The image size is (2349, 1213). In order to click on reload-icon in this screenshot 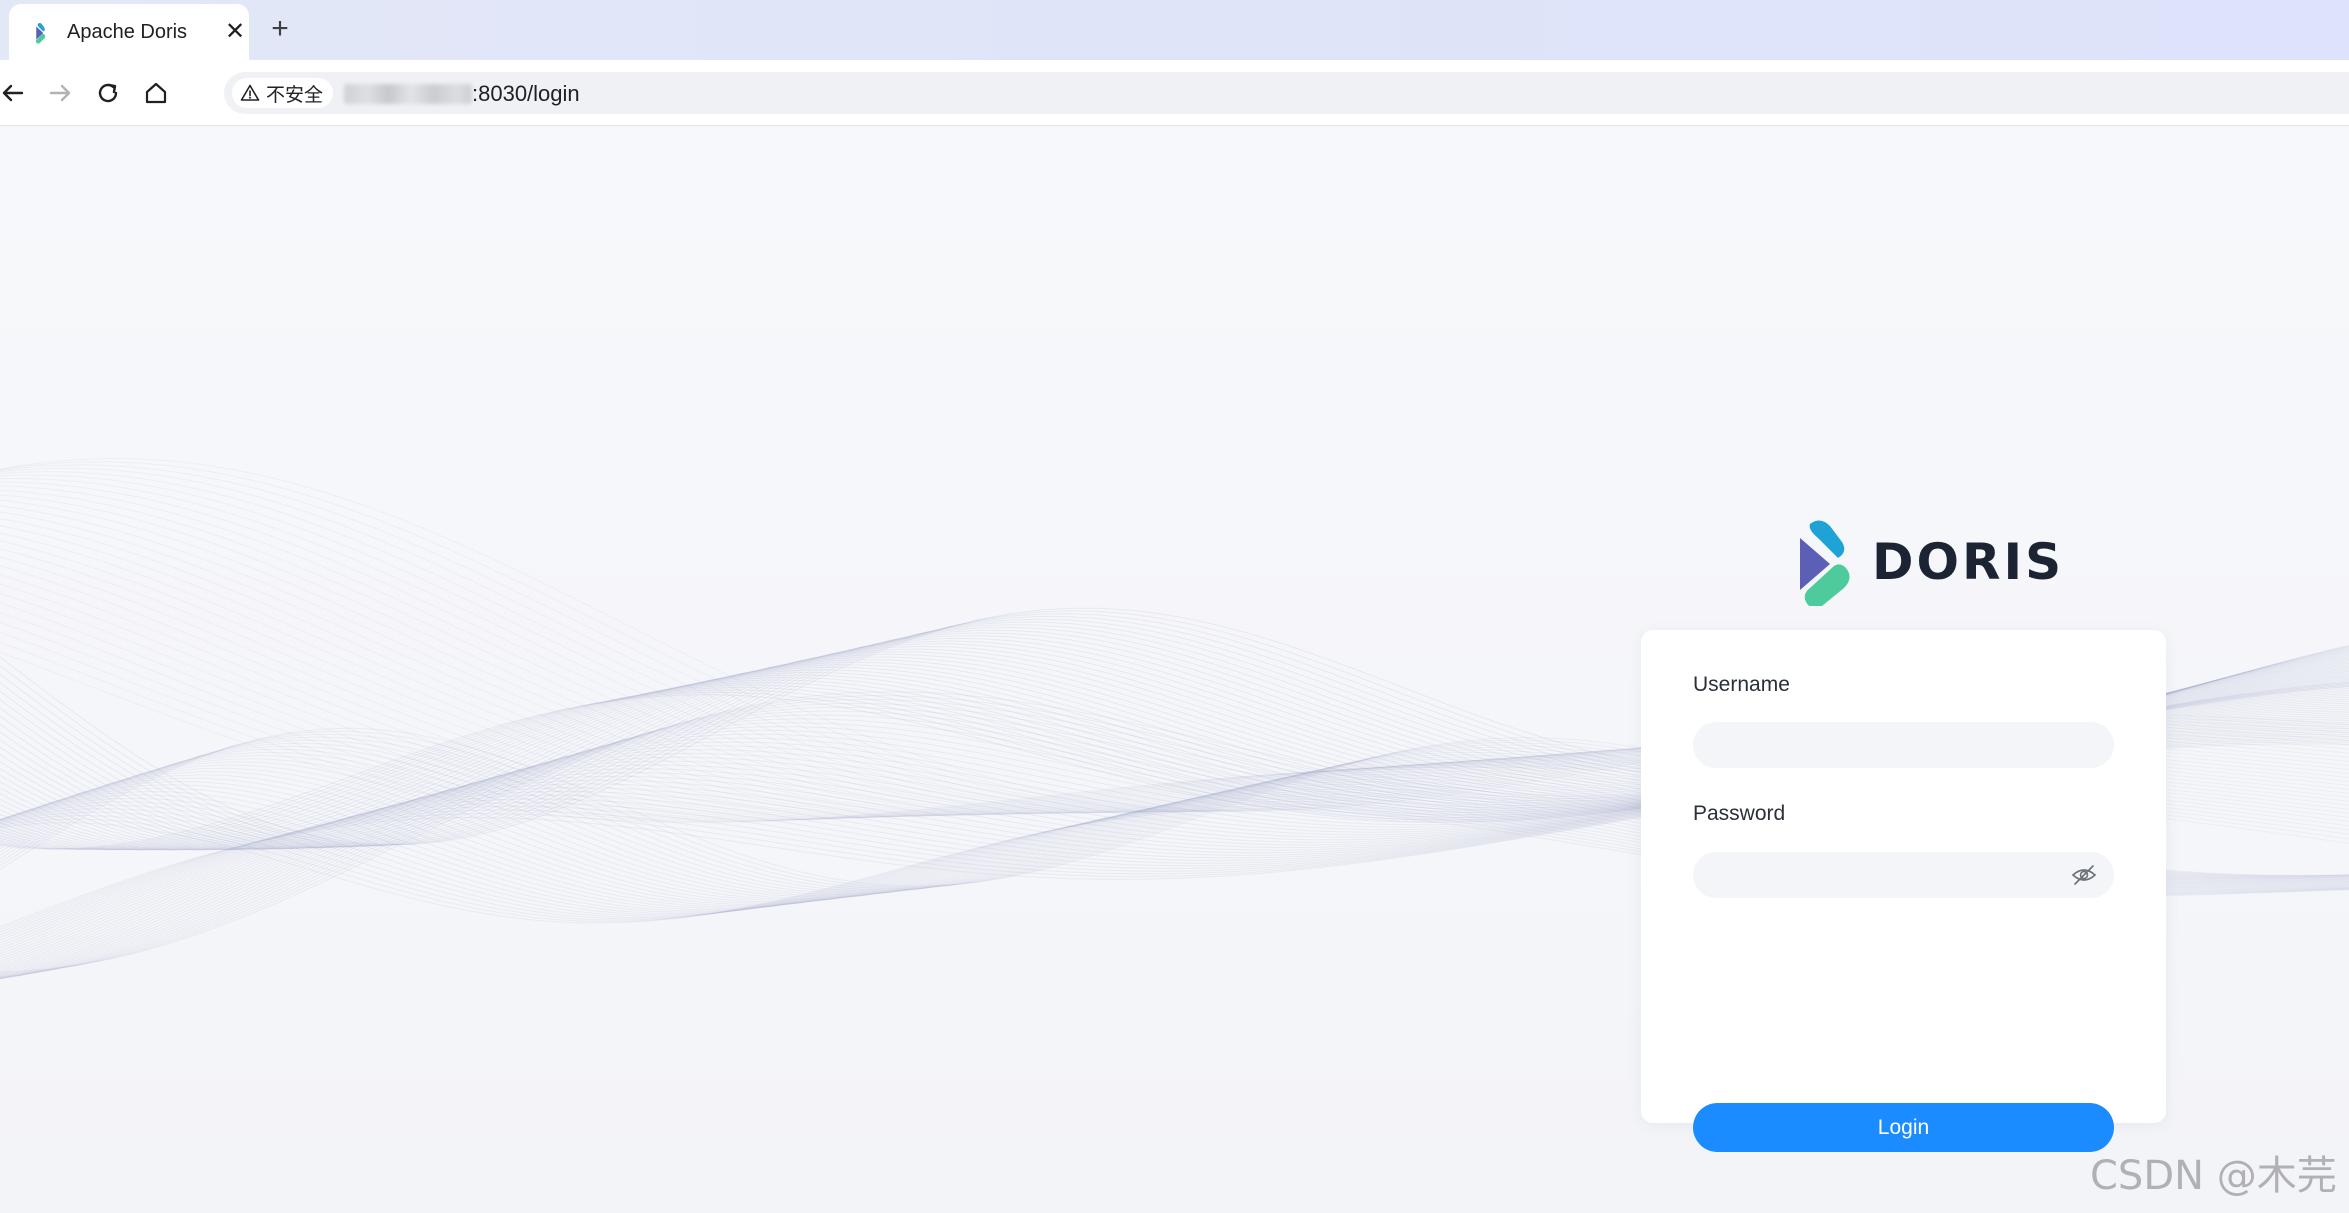, I will do `click(108, 93)`.